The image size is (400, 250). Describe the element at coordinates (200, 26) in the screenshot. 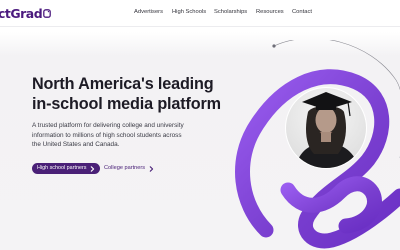

I see `nav-divider` at that location.